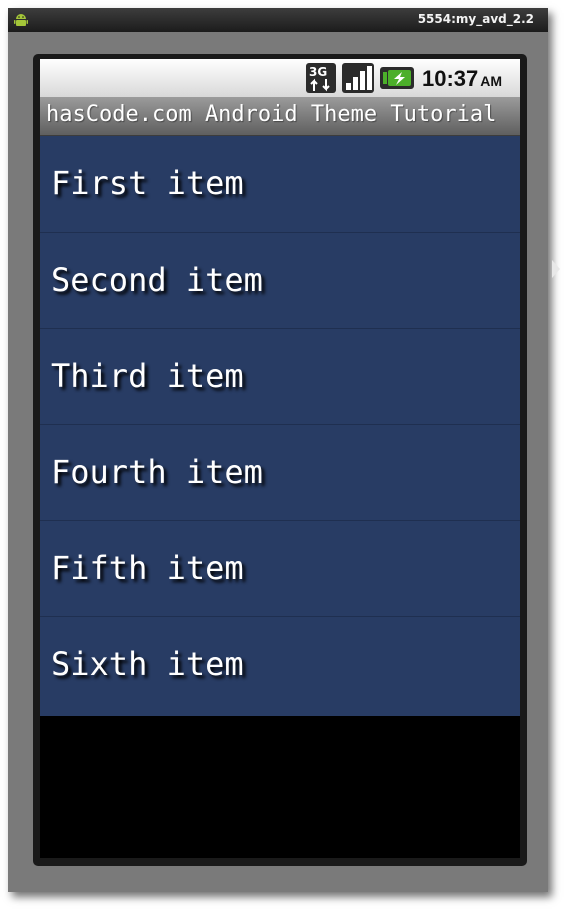  I want to click on list-item: Sixth item, so click(280, 664).